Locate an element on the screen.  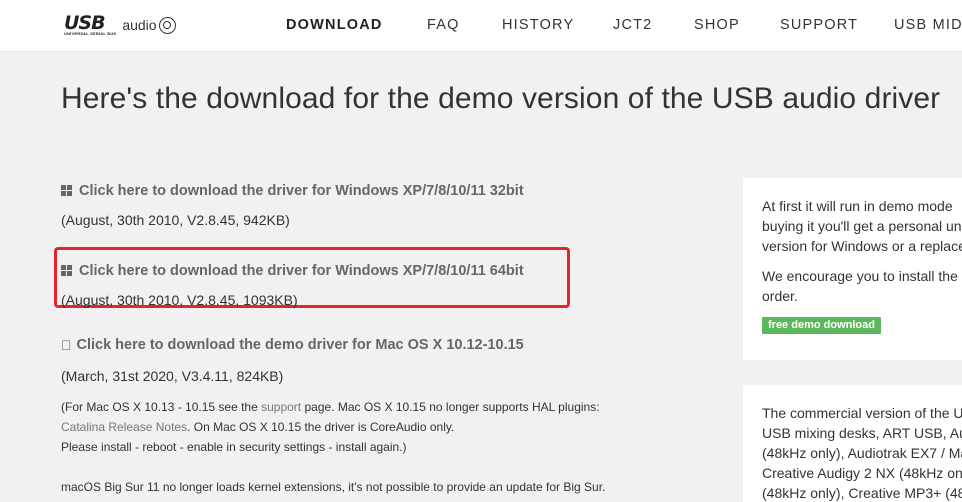
panel-text: USB mixing desks, ART USB, Aud is located at coordinates (862, 433).